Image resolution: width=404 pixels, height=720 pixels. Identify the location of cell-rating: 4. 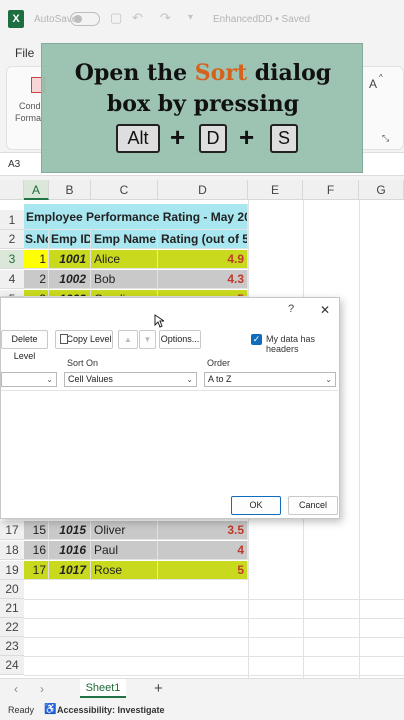
(203, 550).